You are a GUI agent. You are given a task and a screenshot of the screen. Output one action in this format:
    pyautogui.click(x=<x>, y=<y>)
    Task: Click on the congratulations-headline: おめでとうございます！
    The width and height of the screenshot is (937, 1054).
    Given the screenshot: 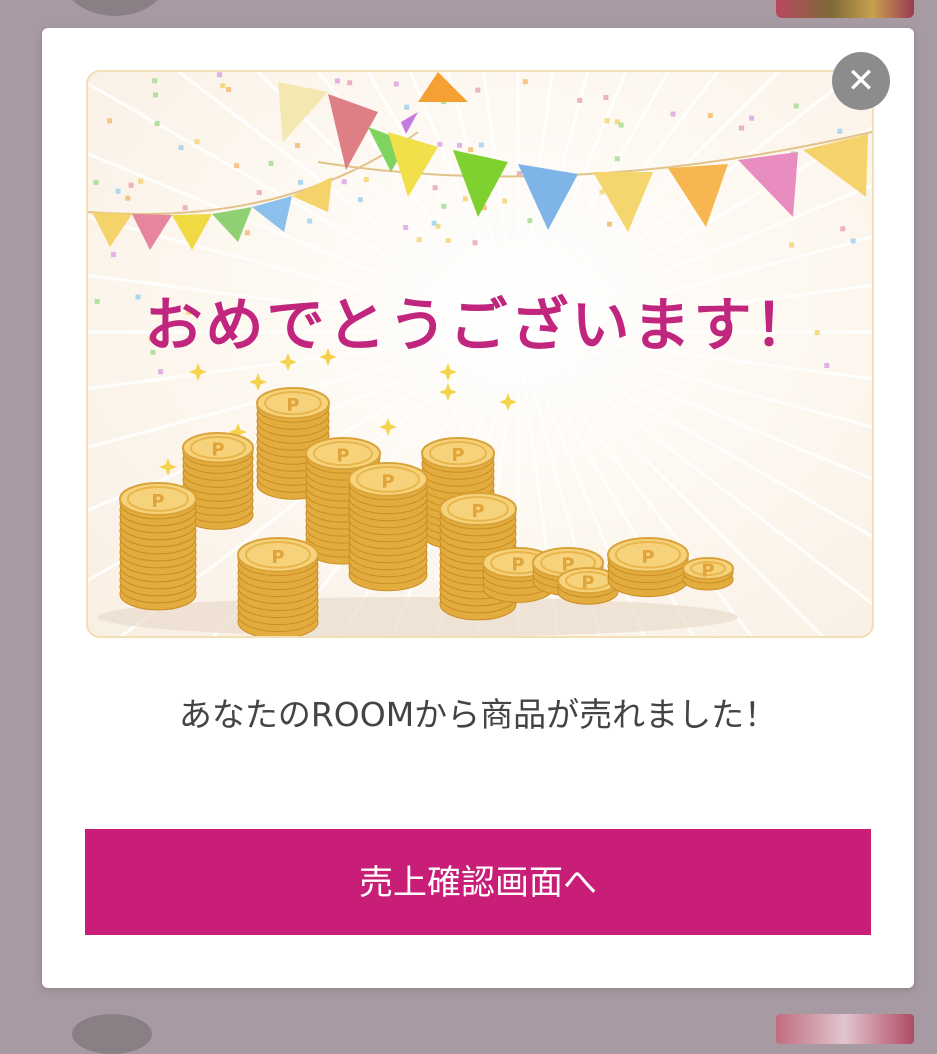 What is the action you would take?
    pyautogui.click(x=480, y=325)
    